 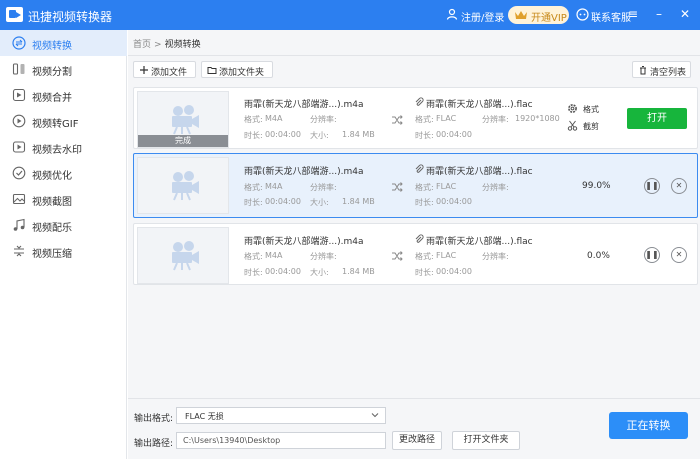 I want to click on app-logo-icon, so click(x=14, y=14).